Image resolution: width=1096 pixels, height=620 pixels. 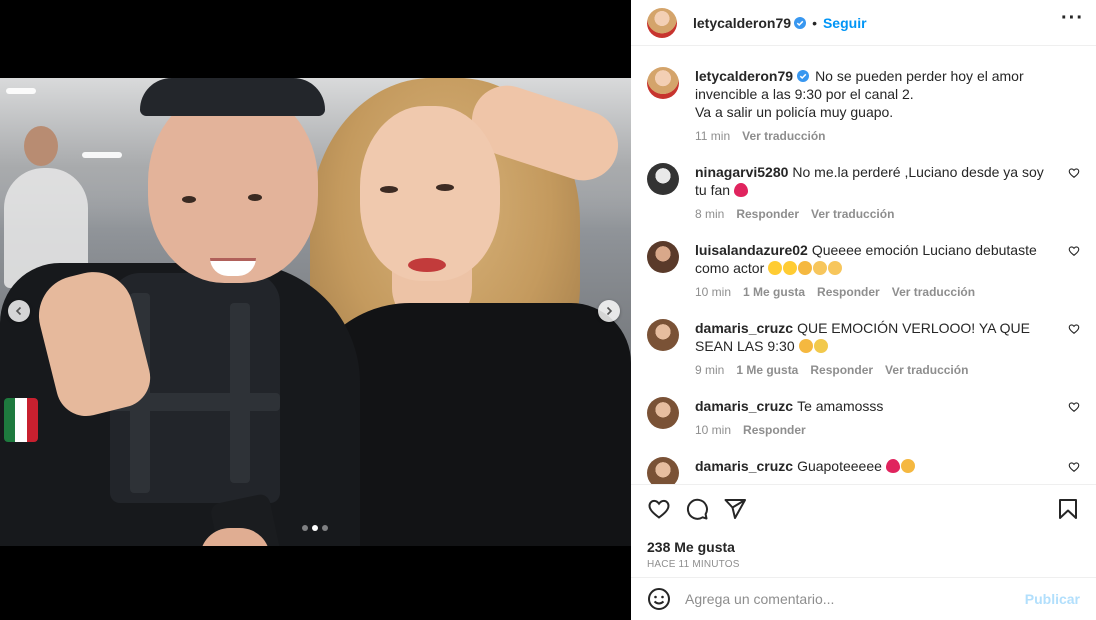 I want to click on carousel-prev-button, so click(x=19, y=311).